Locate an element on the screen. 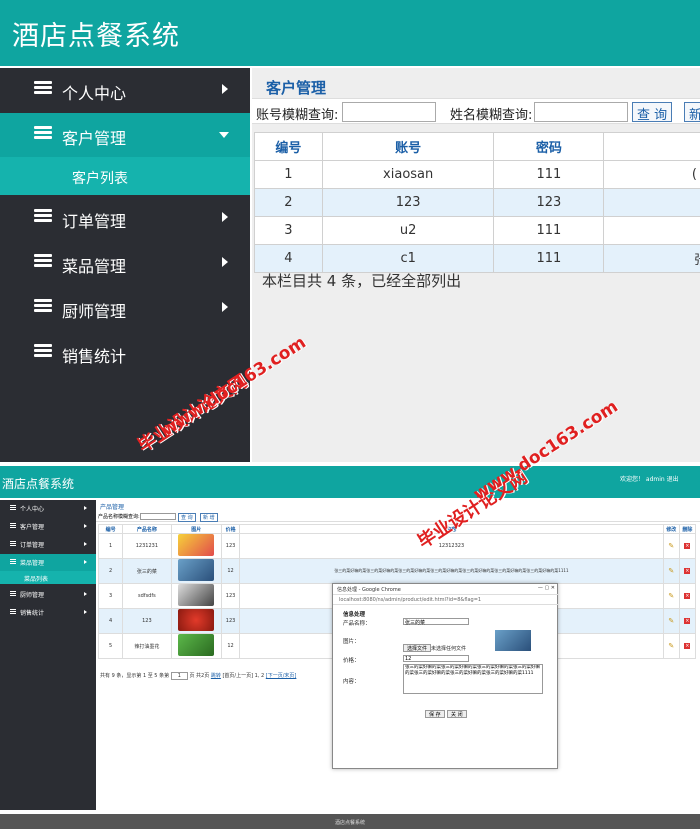 This screenshot has height=829, width=700. price-input: 12 is located at coordinates (436, 658).